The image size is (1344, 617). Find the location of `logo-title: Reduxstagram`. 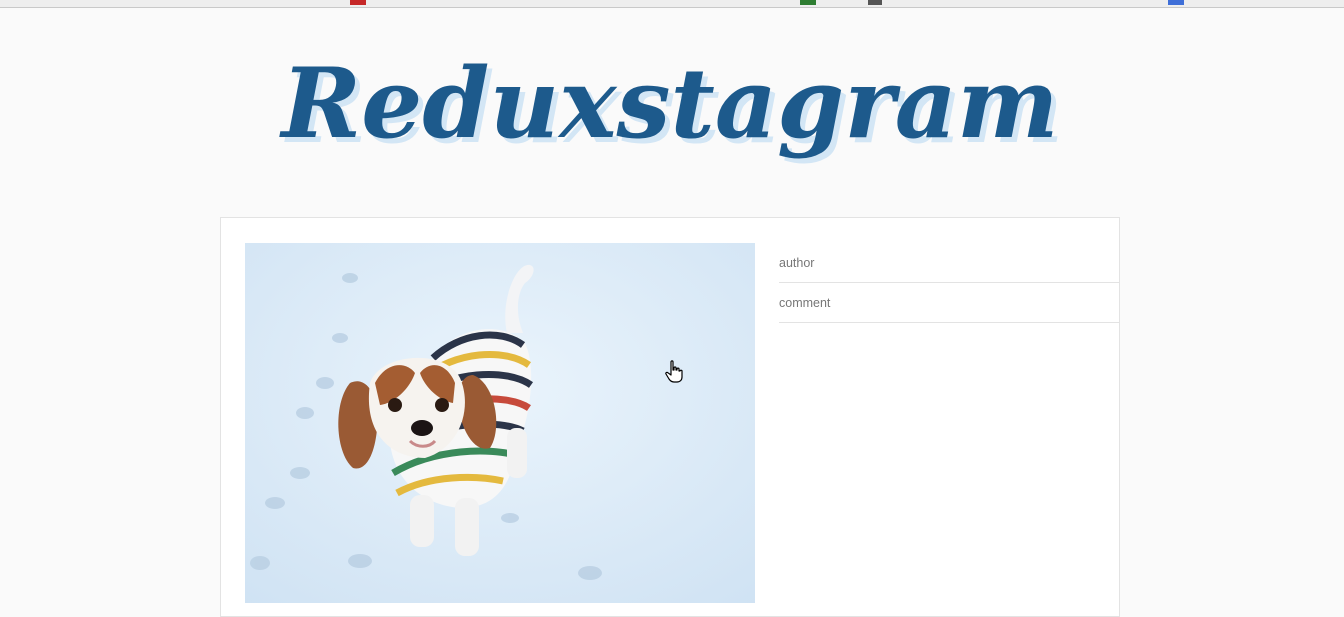

logo-title: Reduxstagram is located at coordinates (668, 103).